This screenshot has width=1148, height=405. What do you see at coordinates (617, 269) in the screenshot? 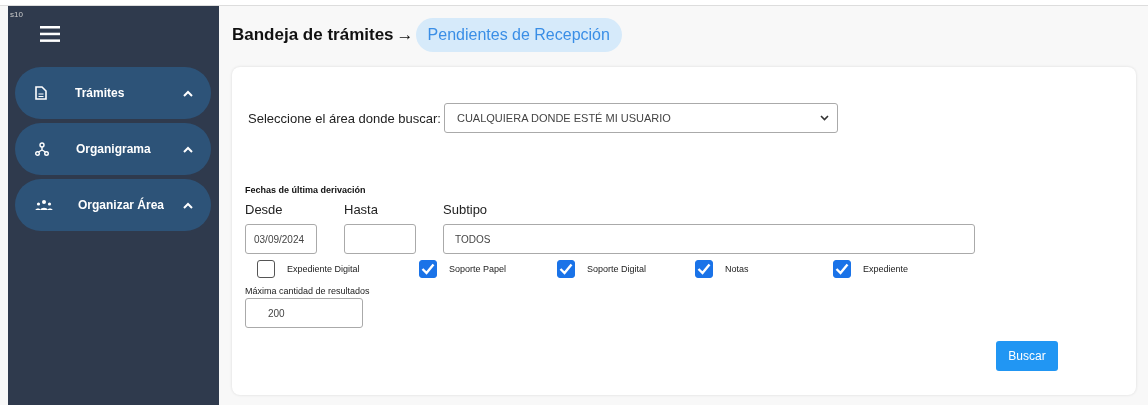
I see `checkbox-label: Soporte Digital` at bounding box center [617, 269].